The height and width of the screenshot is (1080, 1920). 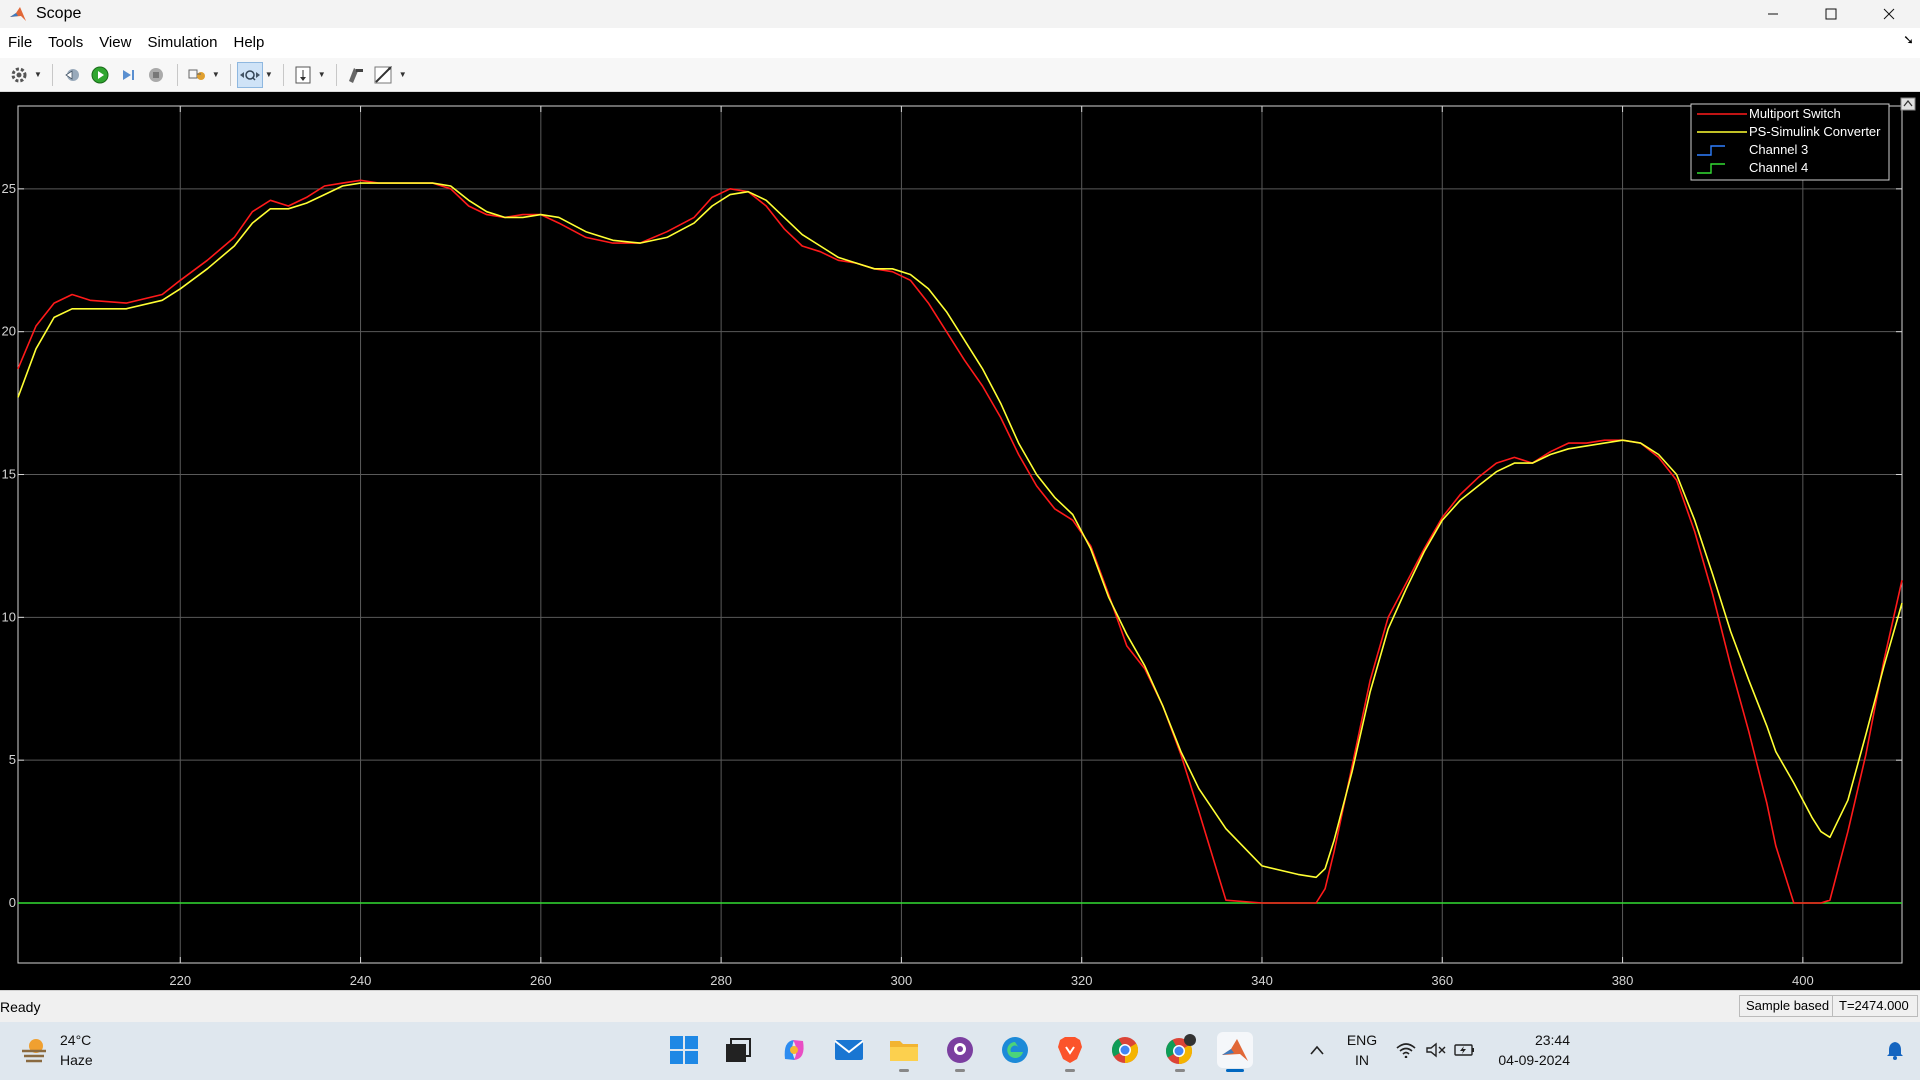 I want to click on mail-button, so click(x=849, y=1050).